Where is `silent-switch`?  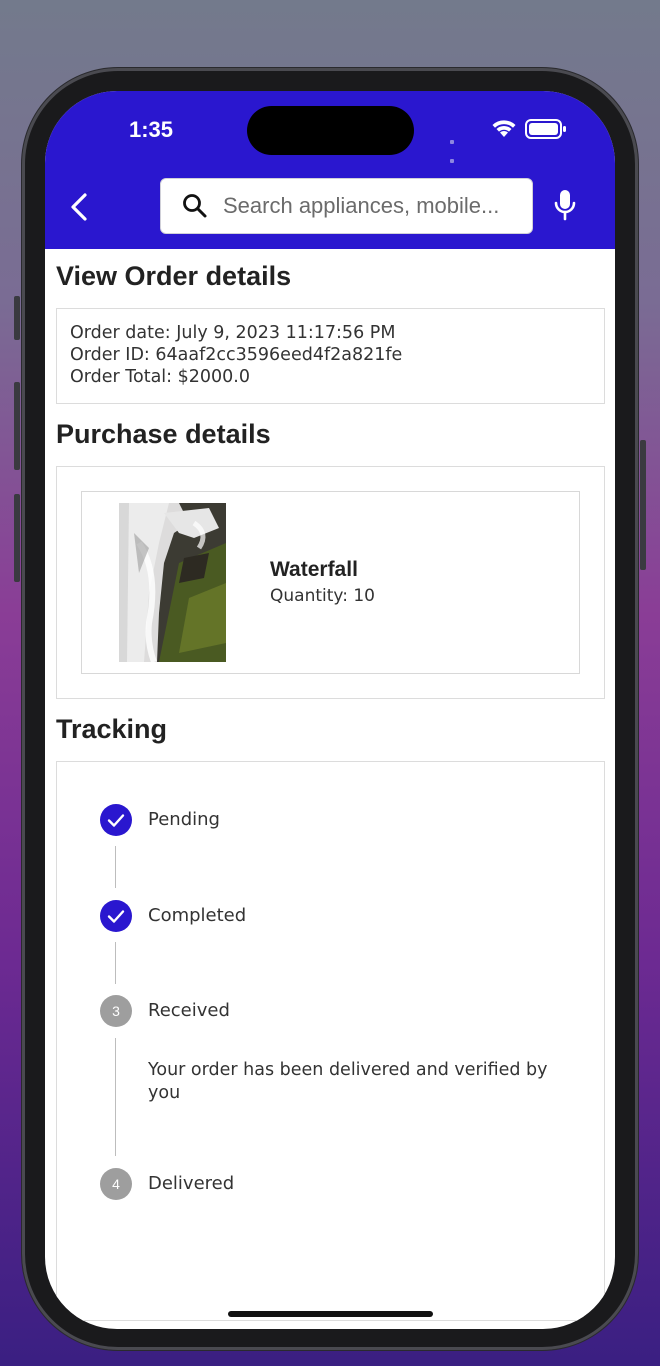
silent-switch is located at coordinates (17, 318).